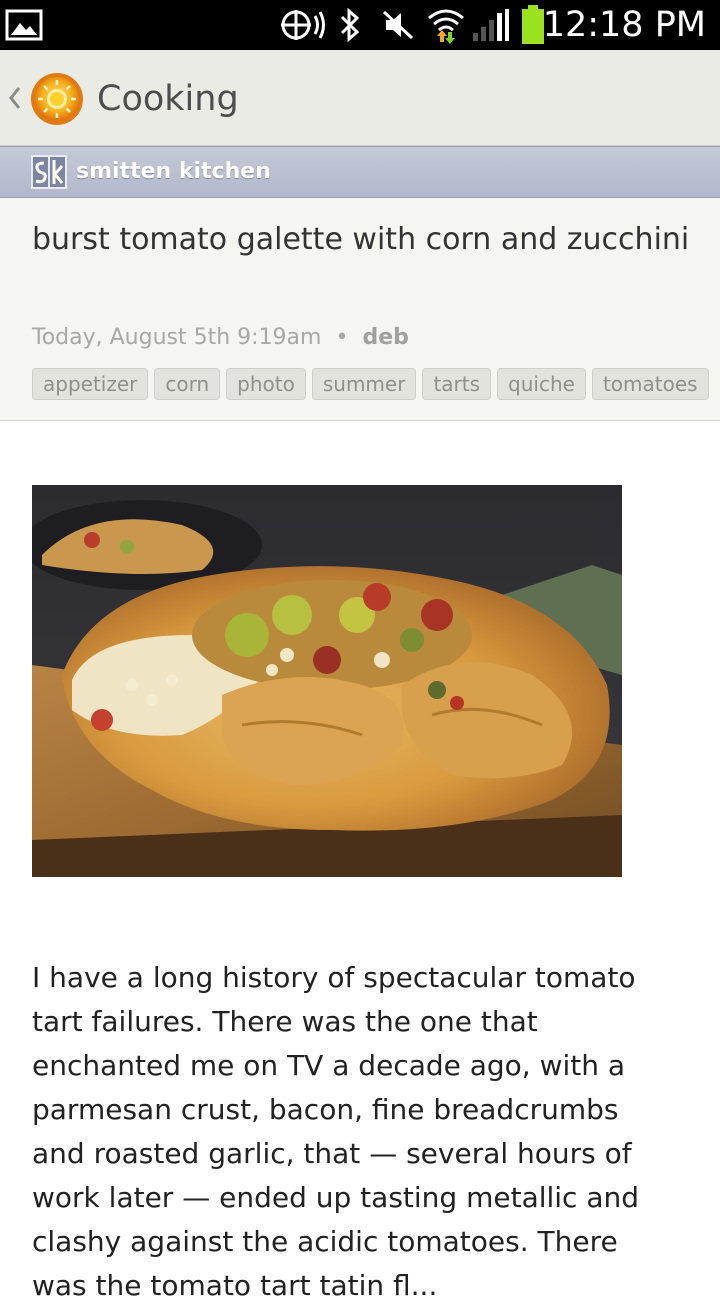  I want to click on status-clock: 12:18 PM, so click(624, 25).